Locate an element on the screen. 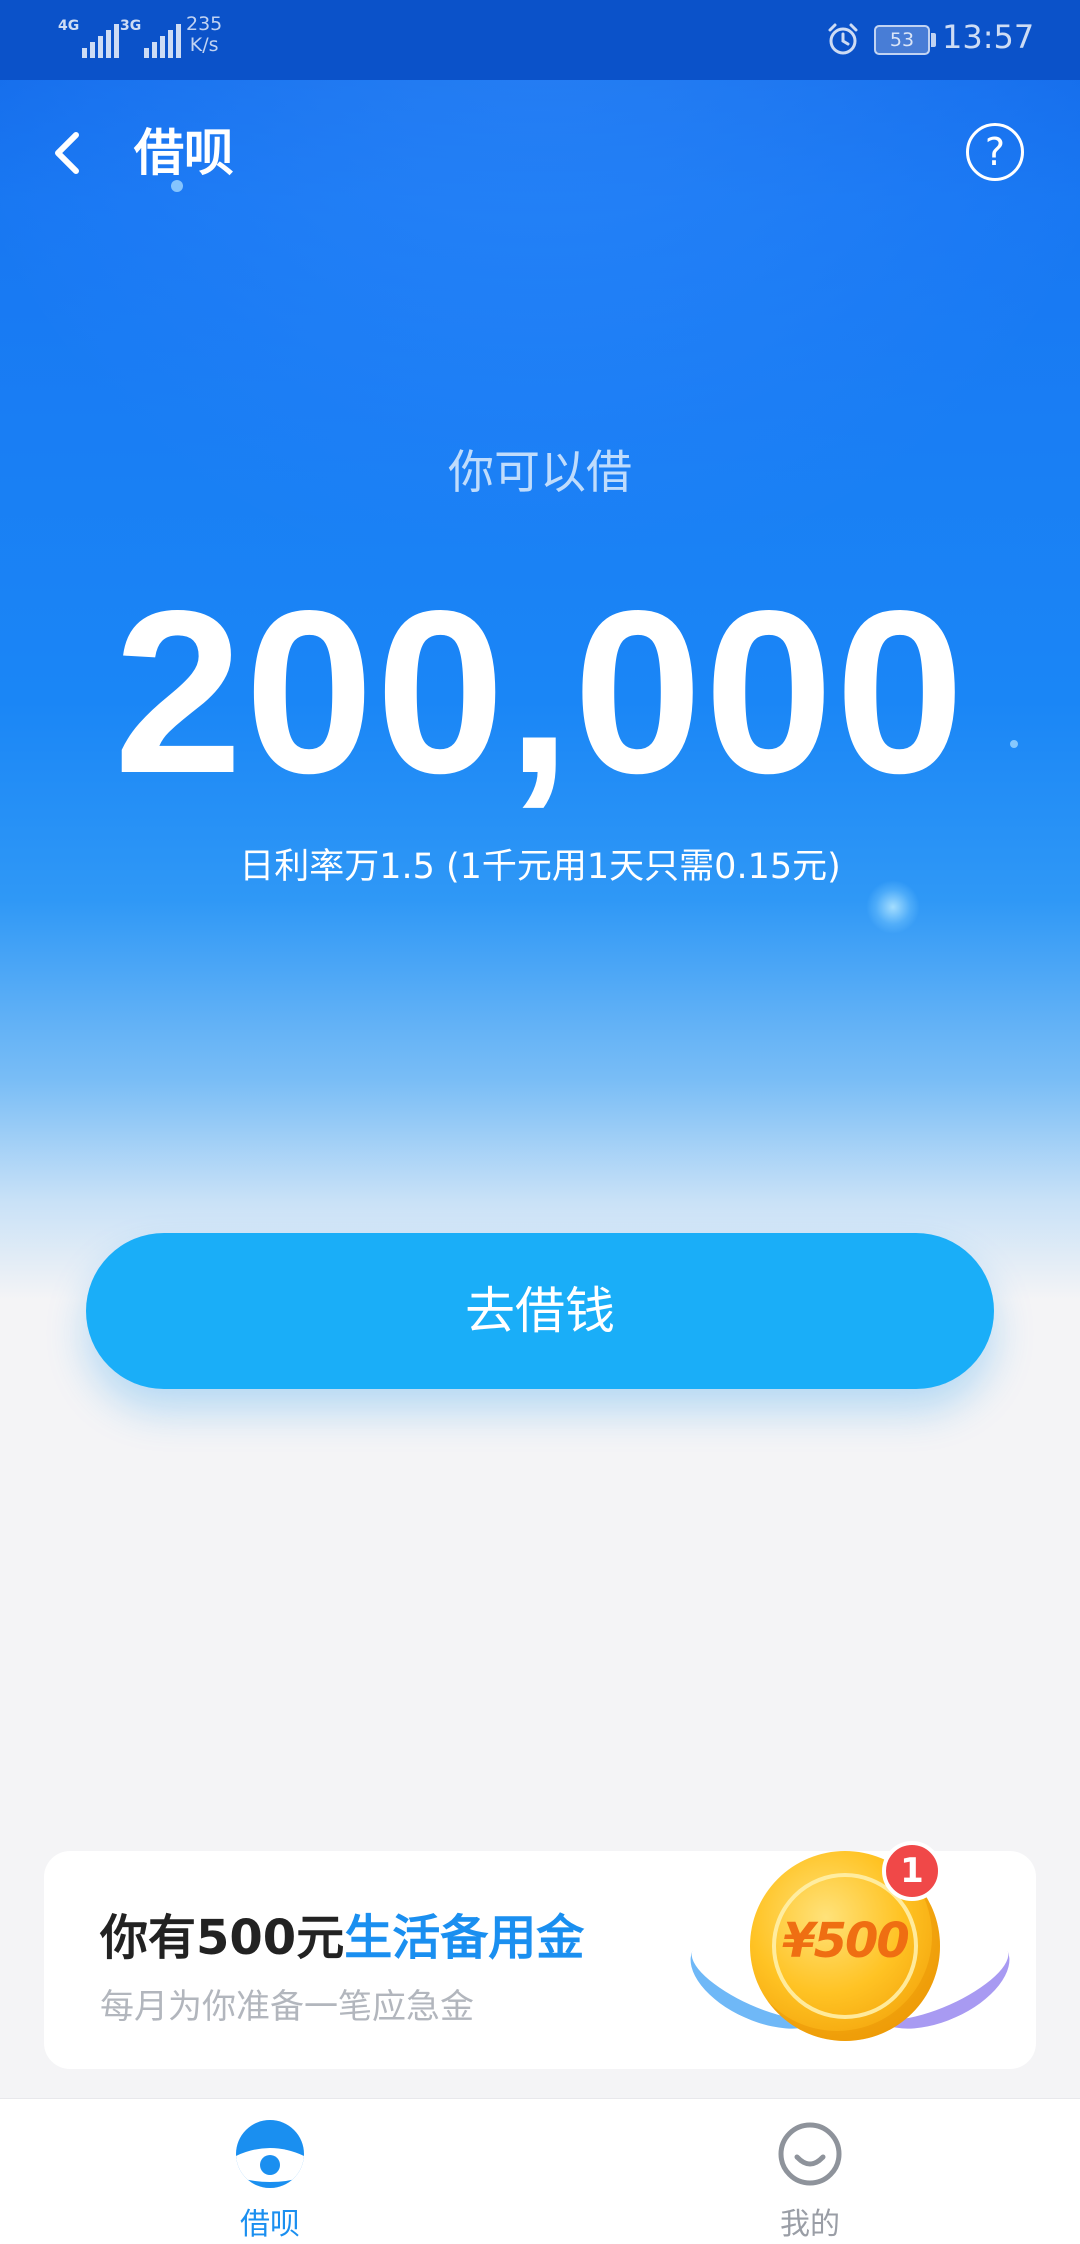 This screenshot has width=1080, height=2244. page-title: 借呗 is located at coordinates (184, 153).